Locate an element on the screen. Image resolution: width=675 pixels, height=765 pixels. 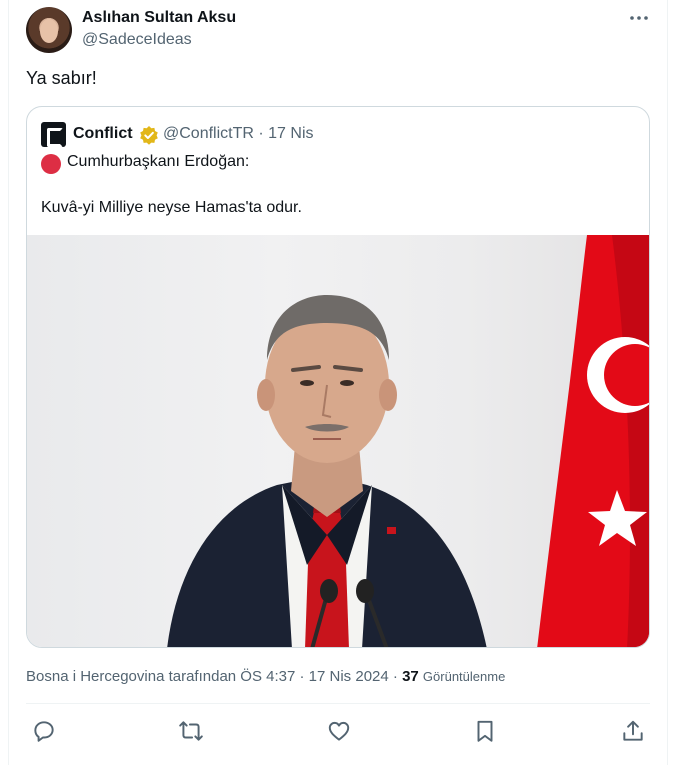
retweet-icon is located at coordinates (191, 731).